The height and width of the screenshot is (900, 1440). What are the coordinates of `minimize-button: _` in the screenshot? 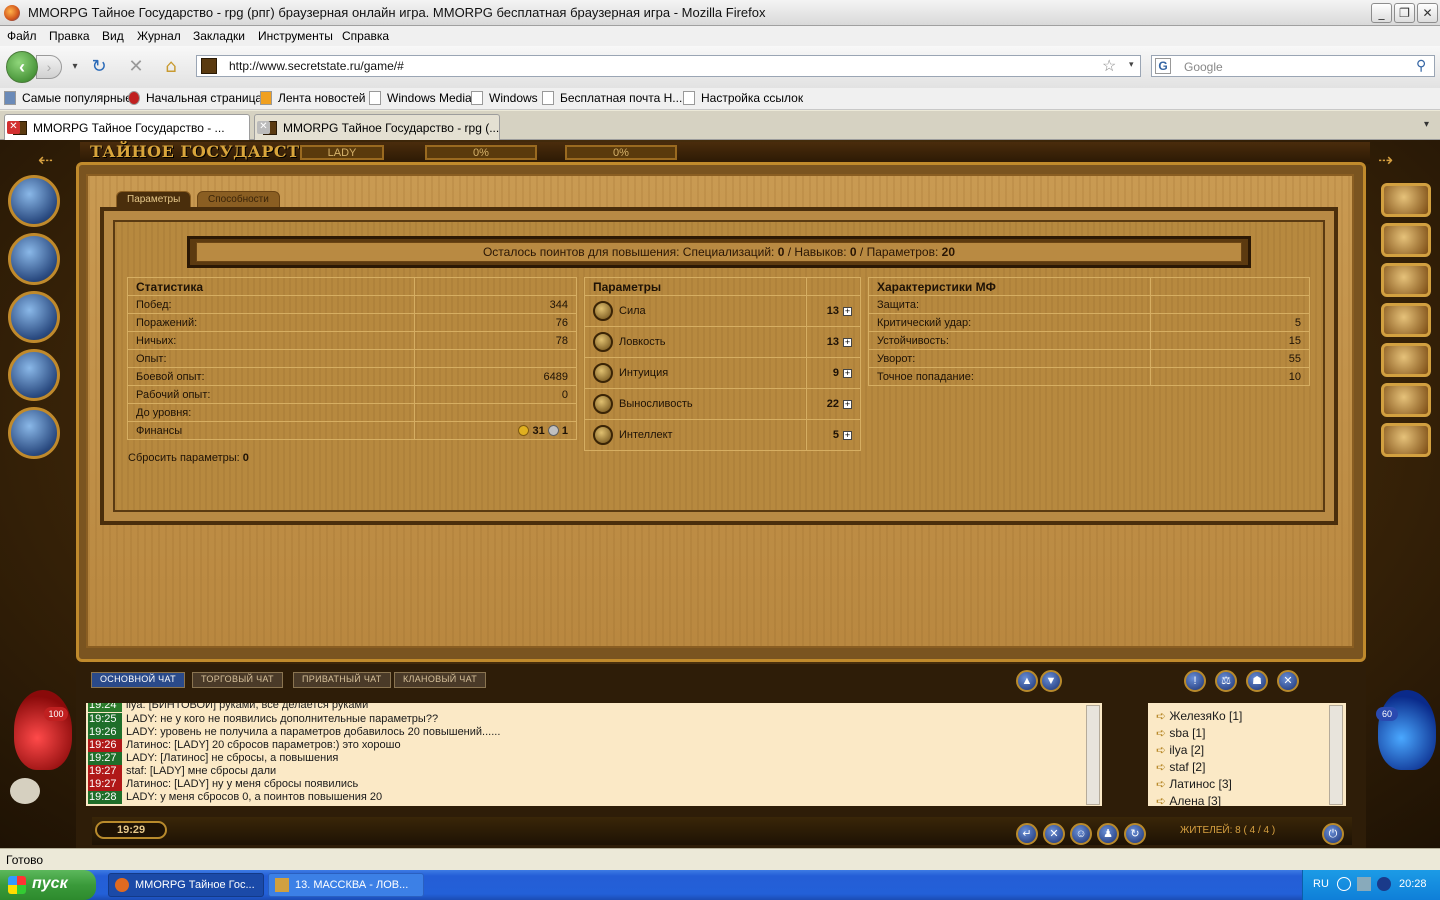 It's located at (1381, 13).